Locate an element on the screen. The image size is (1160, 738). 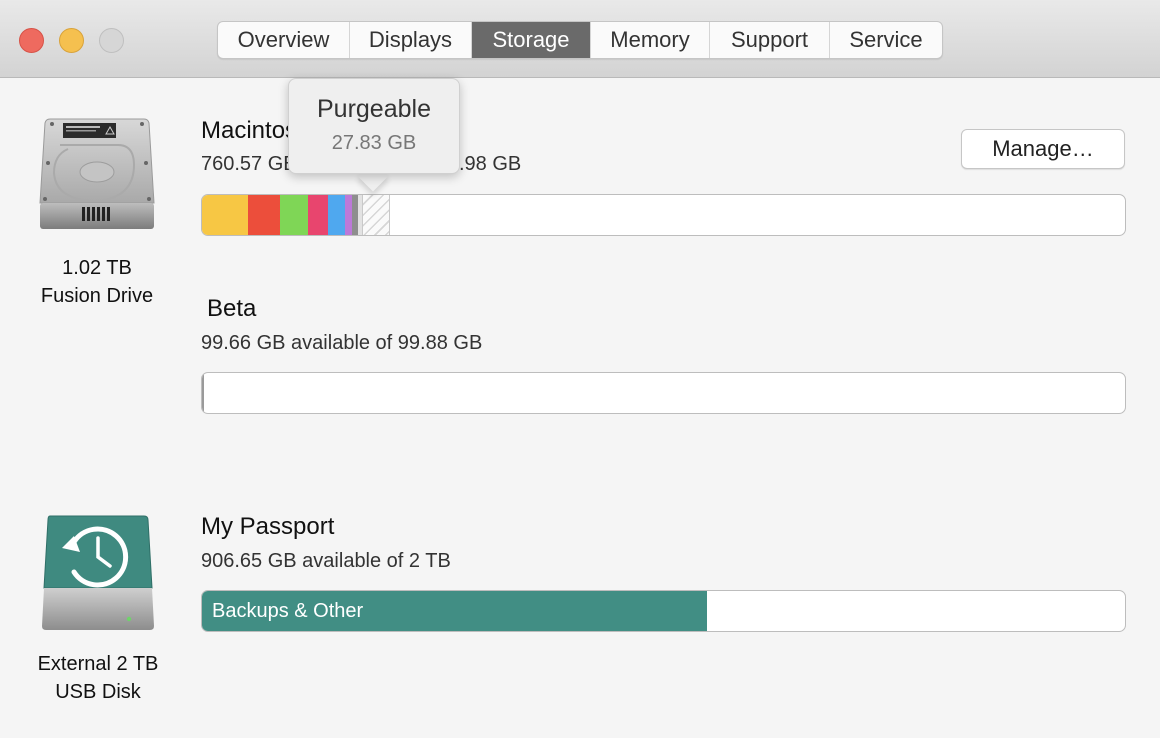
storage-bar-beta is located at coordinates (663, 393).